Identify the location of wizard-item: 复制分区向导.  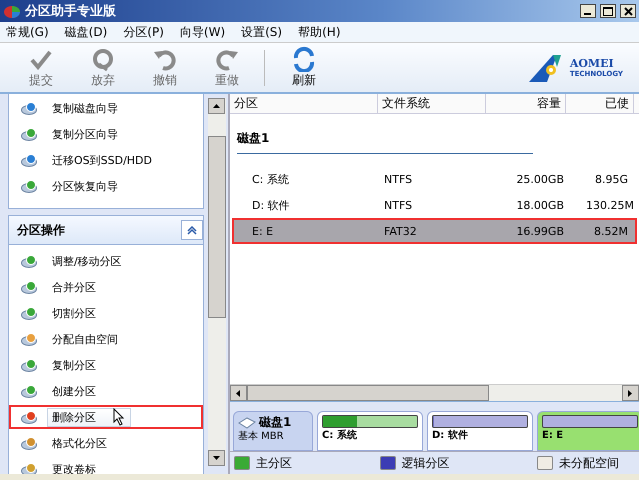
(106, 134).